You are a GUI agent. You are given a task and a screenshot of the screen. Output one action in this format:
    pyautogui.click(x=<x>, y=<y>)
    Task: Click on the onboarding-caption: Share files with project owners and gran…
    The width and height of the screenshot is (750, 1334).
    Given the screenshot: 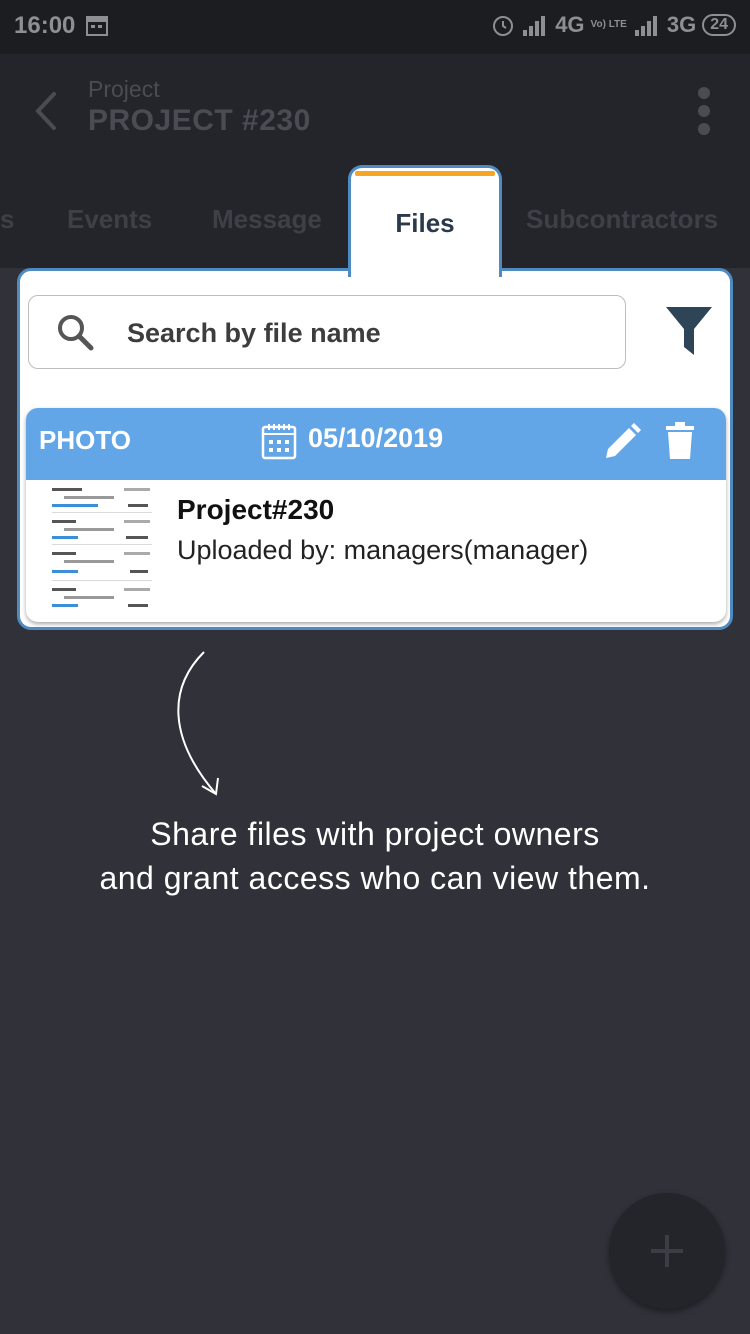 What is the action you would take?
    pyautogui.click(x=375, y=856)
    